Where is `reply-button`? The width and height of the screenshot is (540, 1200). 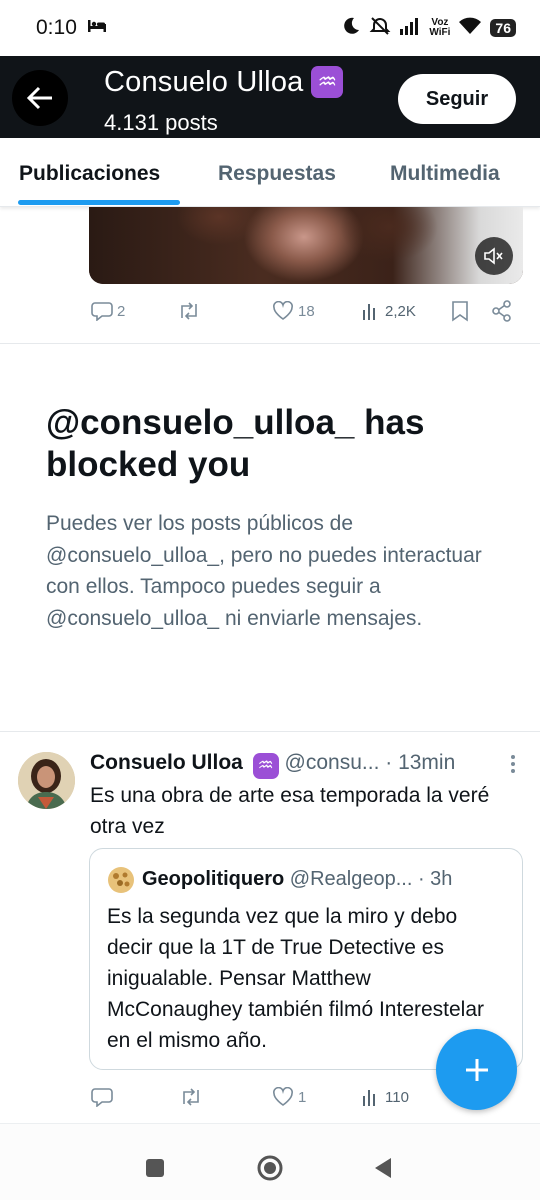
reply-button is located at coordinates (104, 1097).